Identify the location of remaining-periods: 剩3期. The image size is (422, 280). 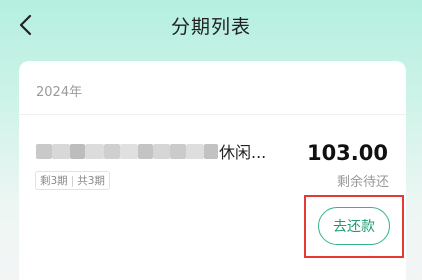
(54, 181).